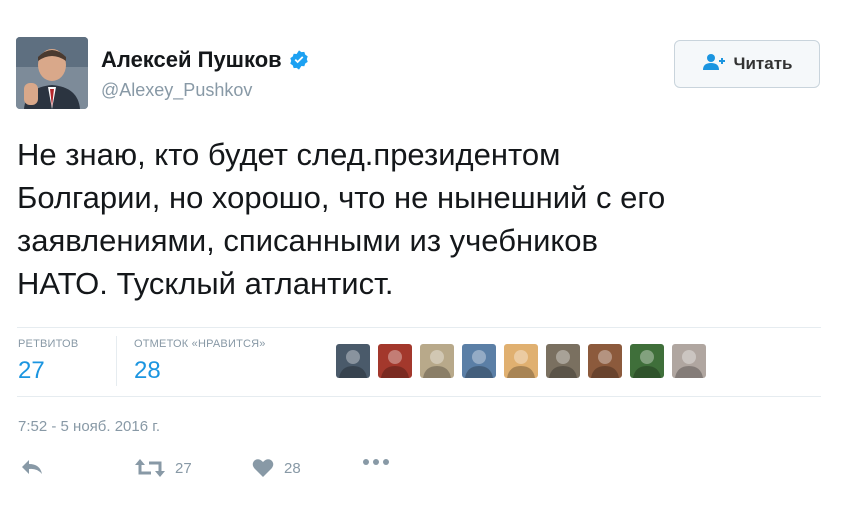 The height and width of the screenshot is (511, 860). Describe the element at coordinates (31, 371) in the screenshot. I see `retweets-count: 27` at that location.